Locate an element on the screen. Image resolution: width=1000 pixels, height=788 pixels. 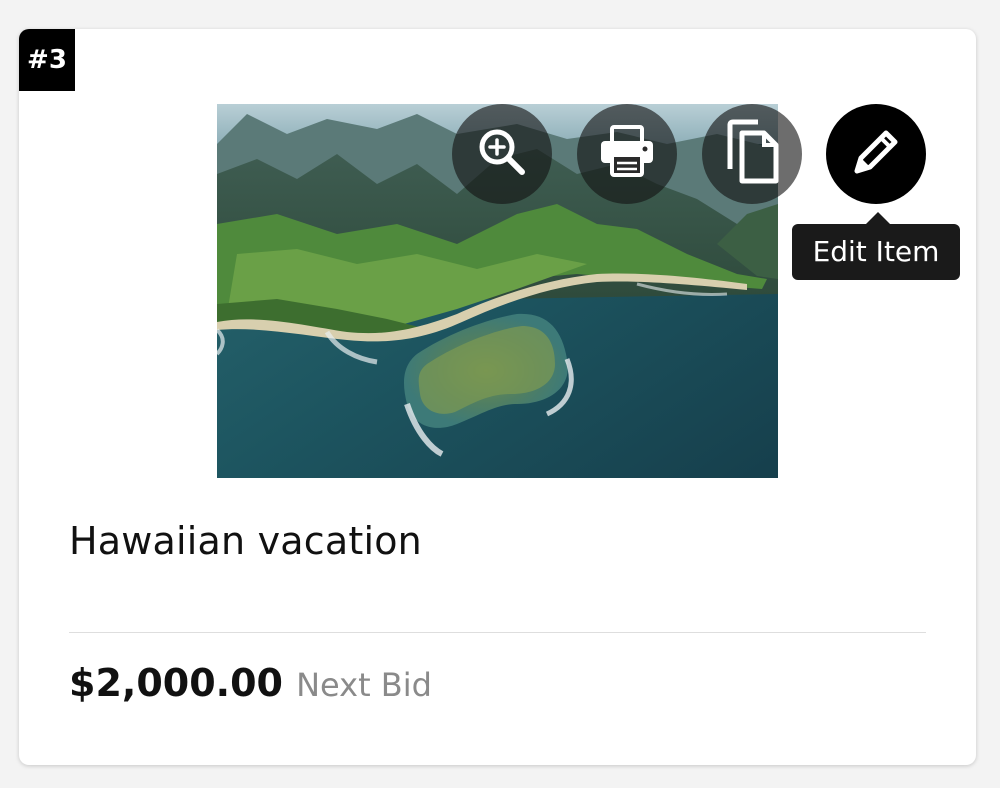
copy-icon is located at coordinates (752, 154).